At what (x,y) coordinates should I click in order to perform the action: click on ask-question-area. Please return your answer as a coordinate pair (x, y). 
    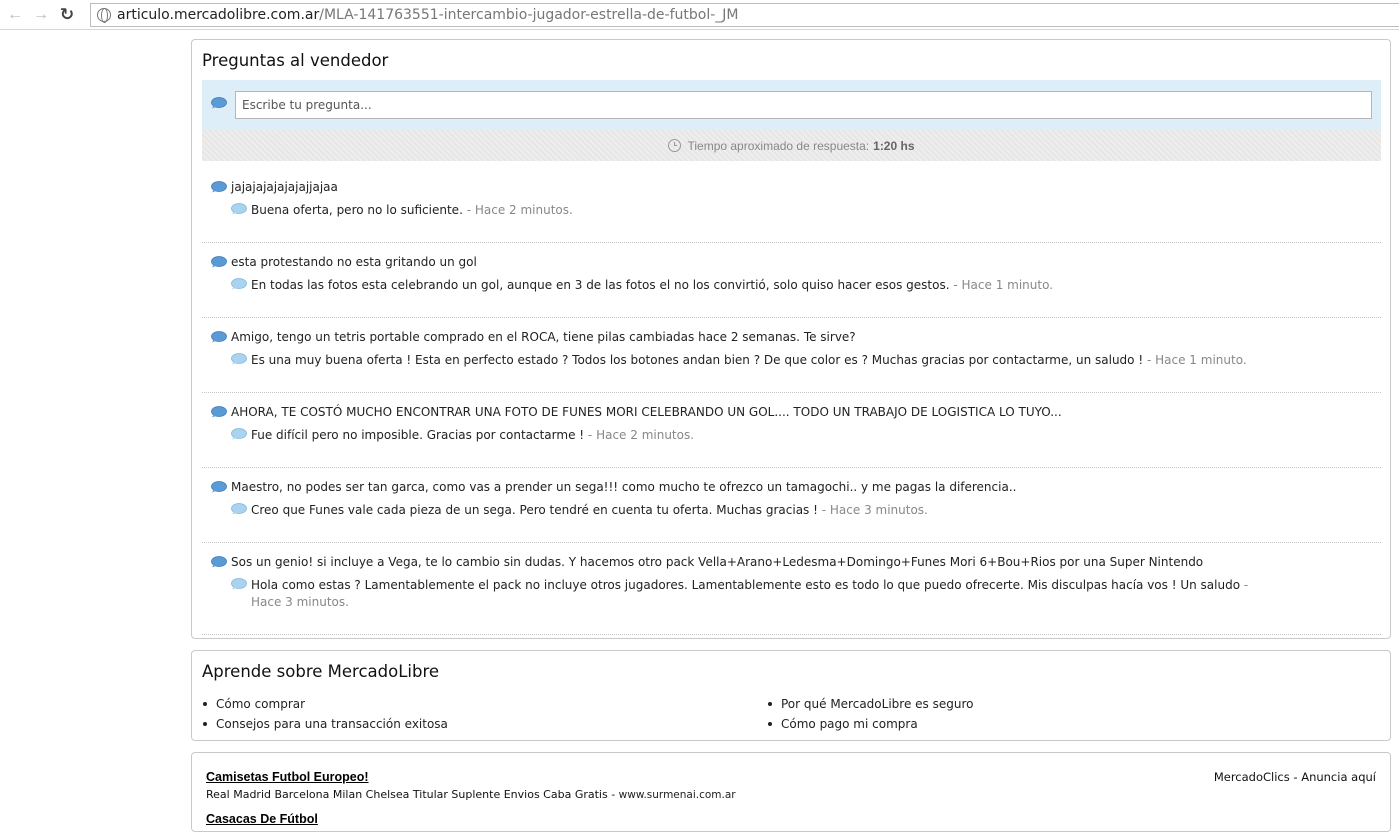
    Looking at the image, I should click on (791, 105).